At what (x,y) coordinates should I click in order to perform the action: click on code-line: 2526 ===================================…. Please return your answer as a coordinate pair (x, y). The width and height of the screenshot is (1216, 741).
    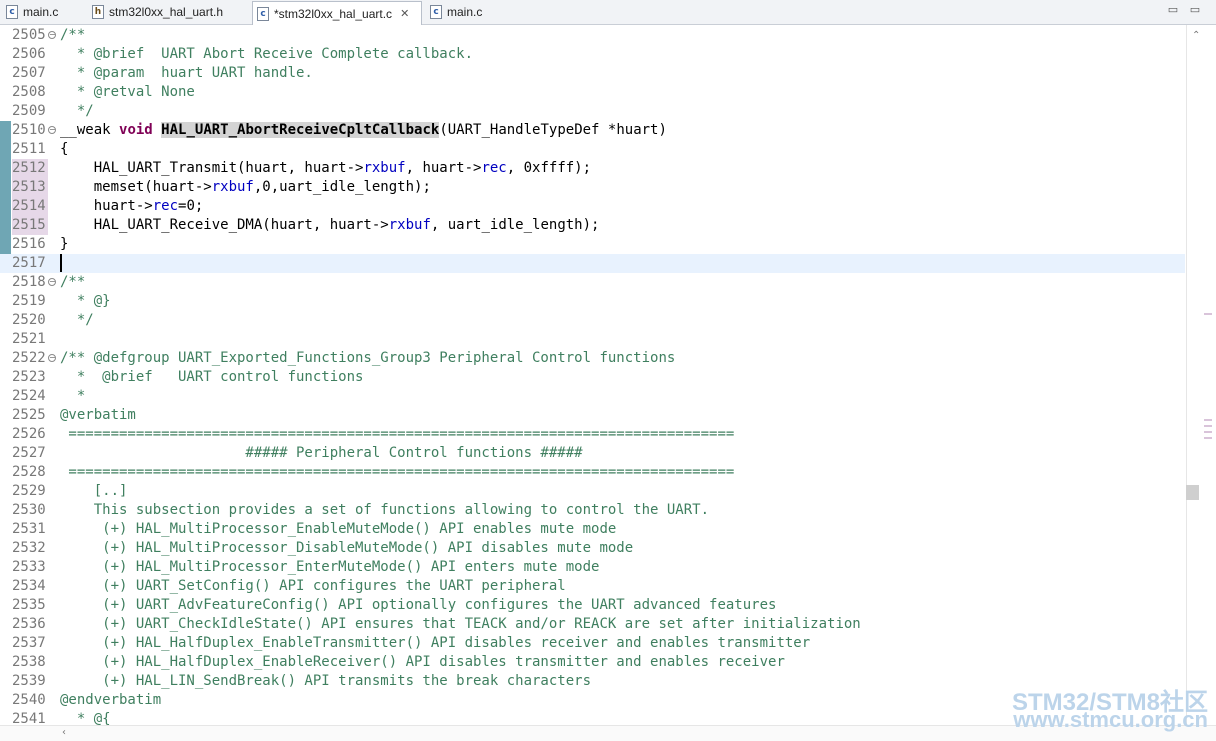
    Looking at the image, I should click on (592, 434).